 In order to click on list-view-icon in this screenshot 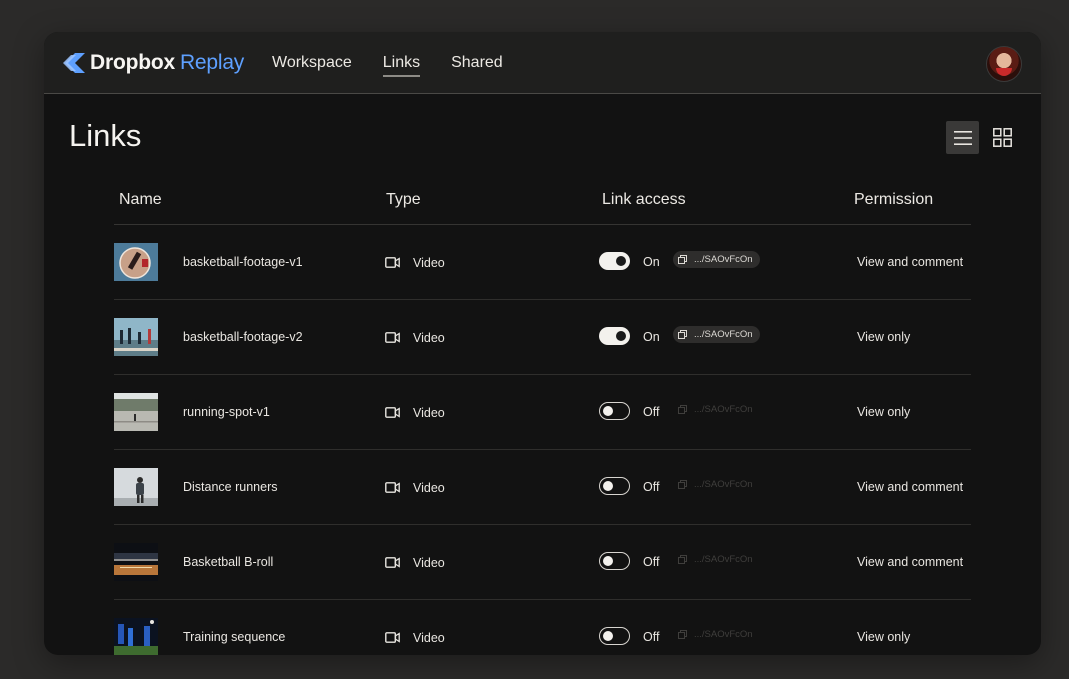, I will do `click(962, 137)`.